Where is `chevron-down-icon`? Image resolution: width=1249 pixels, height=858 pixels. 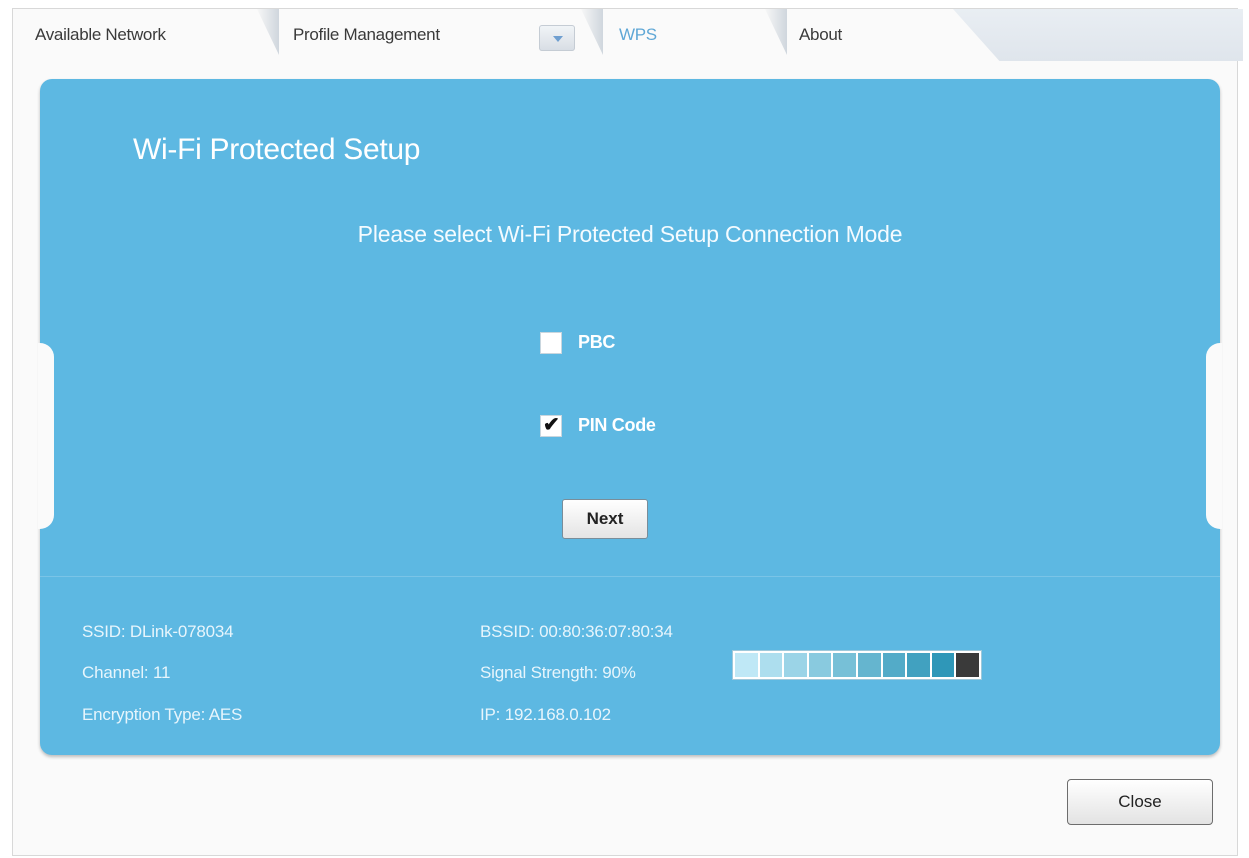
chevron-down-icon is located at coordinates (558, 39).